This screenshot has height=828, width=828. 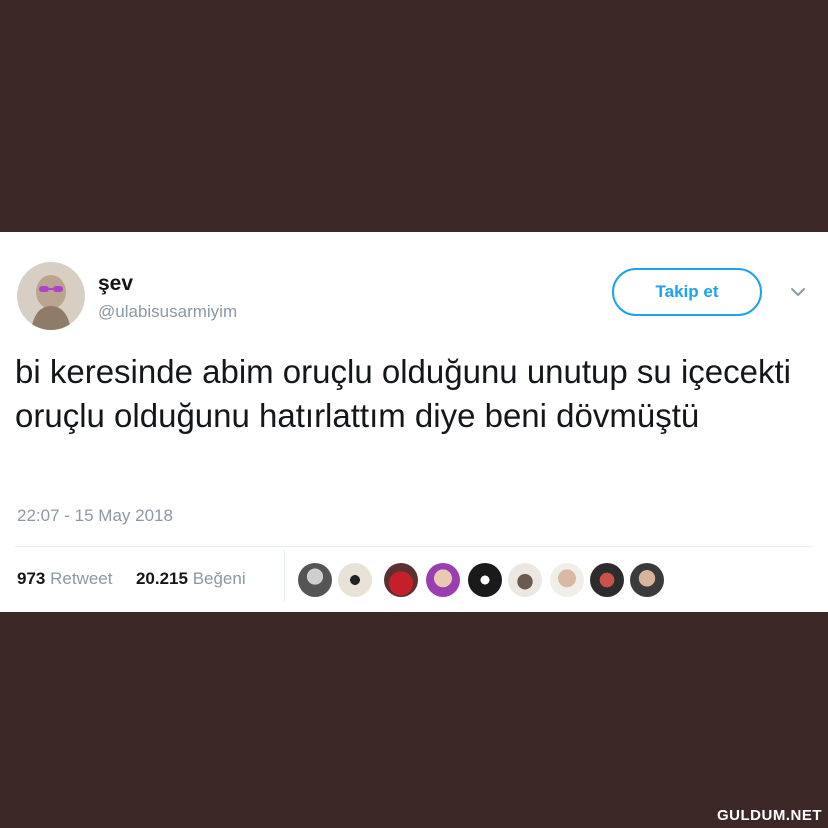 What do you see at coordinates (162, 578) in the screenshot?
I see `like-count: 20.215` at bounding box center [162, 578].